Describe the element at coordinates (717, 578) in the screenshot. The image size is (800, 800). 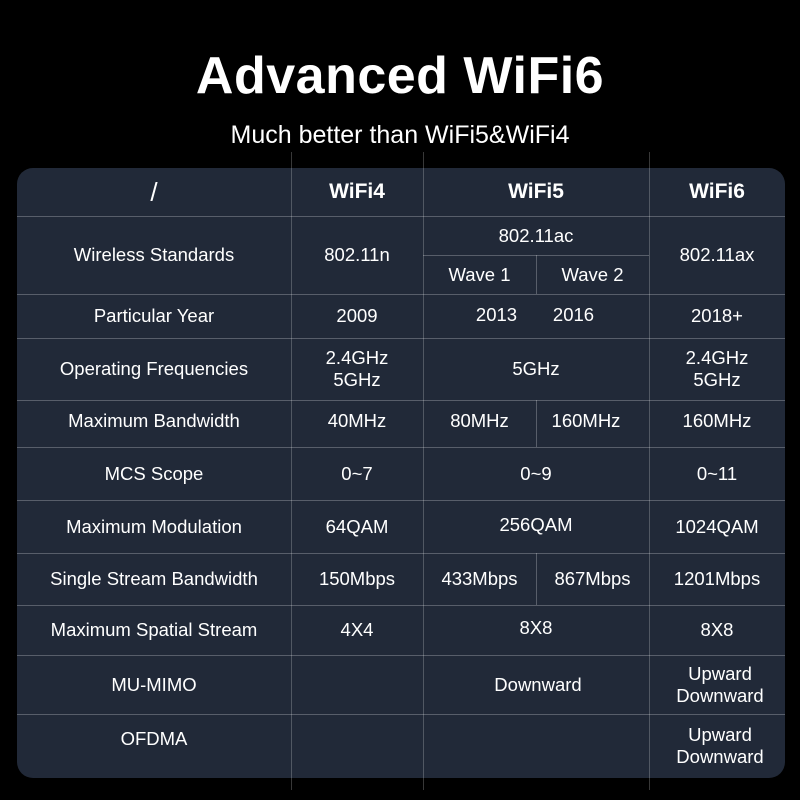
I see `cell-wifi6: 1201Mbps` at that location.